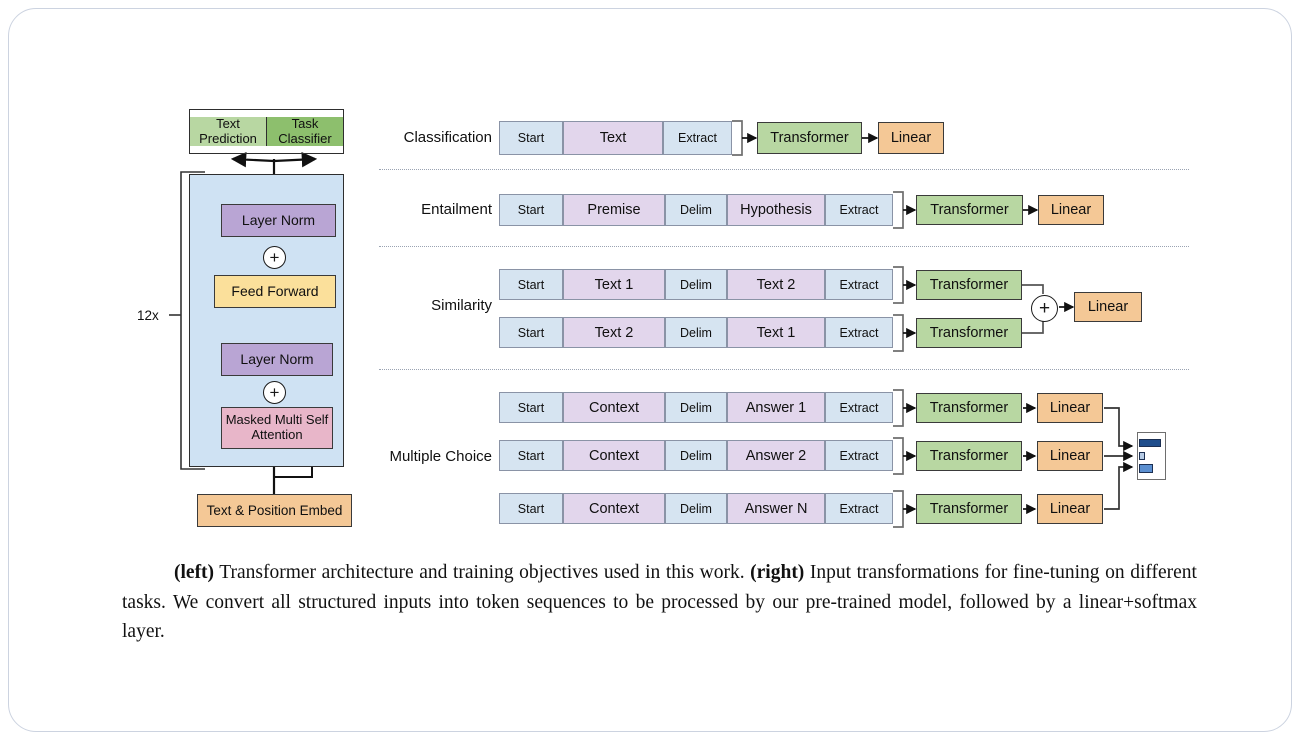  Describe the element at coordinates (969, 333) in the screenshot. I see `transformer-box-similarity-2: Transformer` at that location.